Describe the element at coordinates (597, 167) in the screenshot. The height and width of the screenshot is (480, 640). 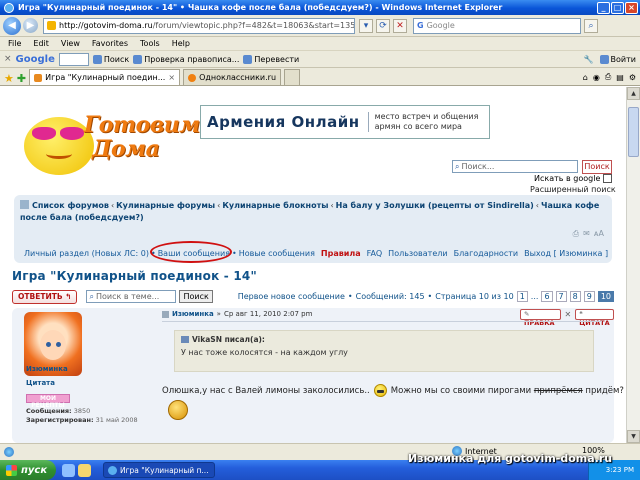
I see `forum-search-button: Поиск` at that location.